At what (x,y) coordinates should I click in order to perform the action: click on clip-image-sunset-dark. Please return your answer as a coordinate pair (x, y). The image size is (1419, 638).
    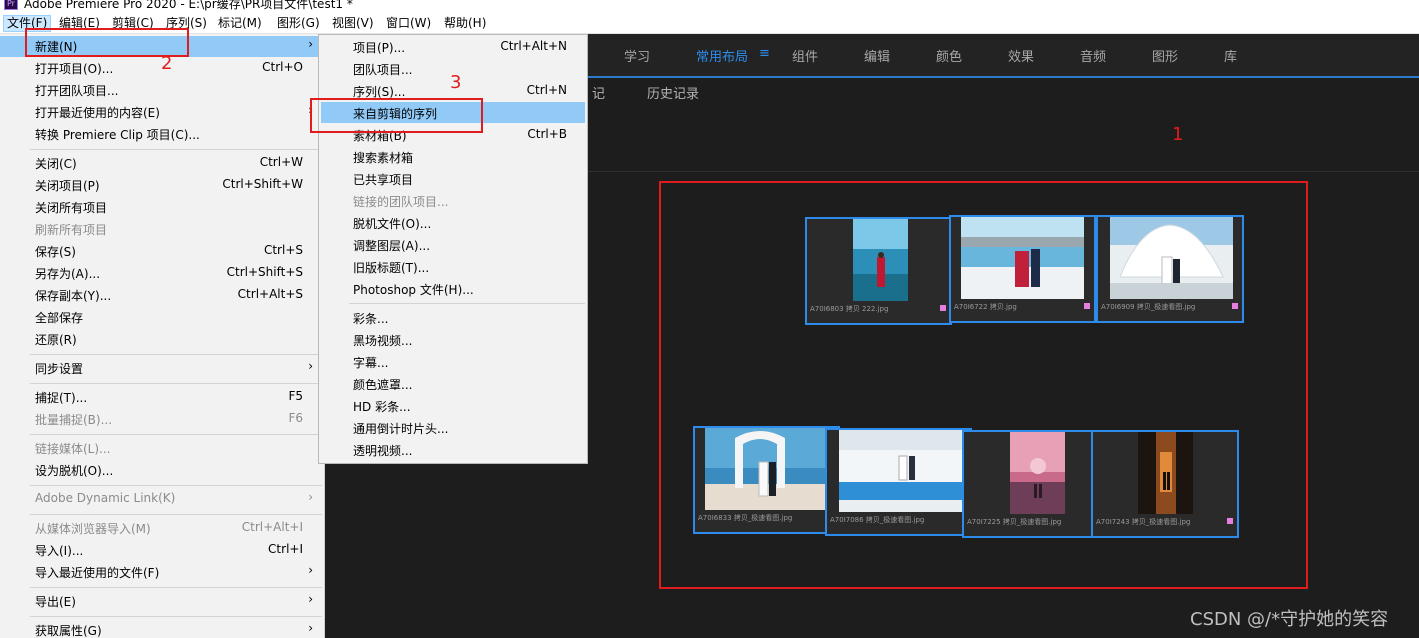
    Looking at the image, I should click on (1165, 473).